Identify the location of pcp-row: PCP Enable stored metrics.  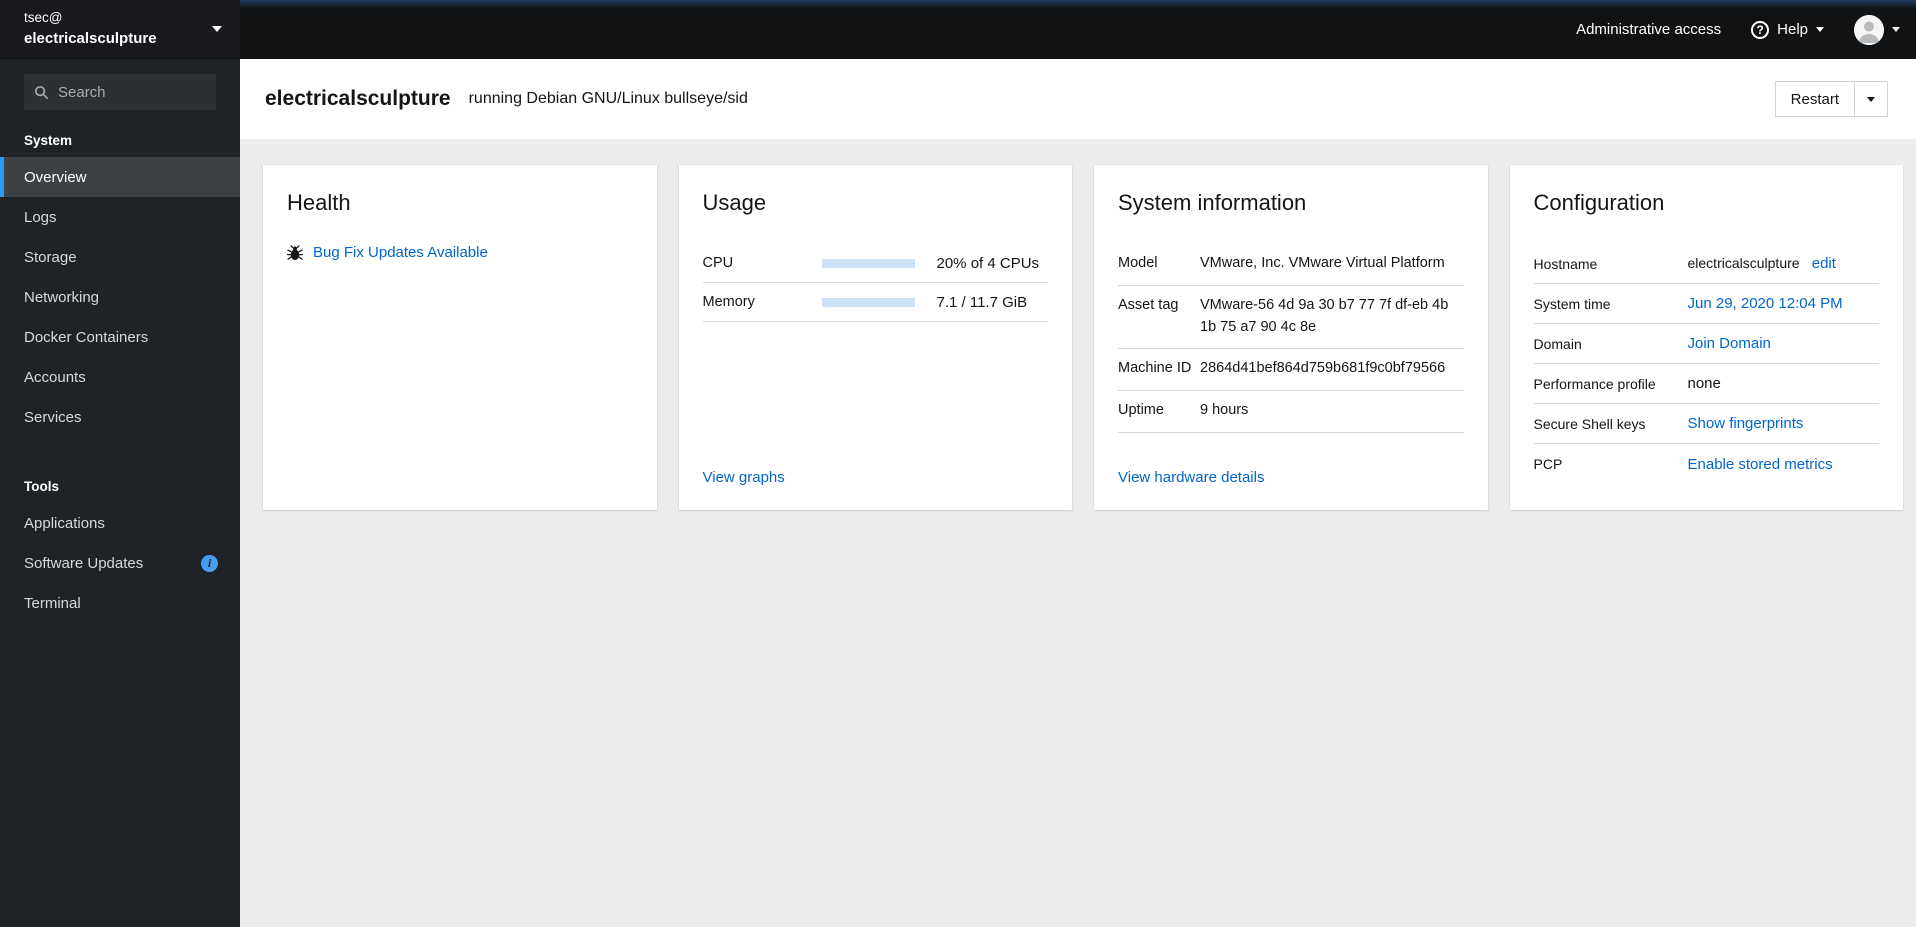
(1707, 464).